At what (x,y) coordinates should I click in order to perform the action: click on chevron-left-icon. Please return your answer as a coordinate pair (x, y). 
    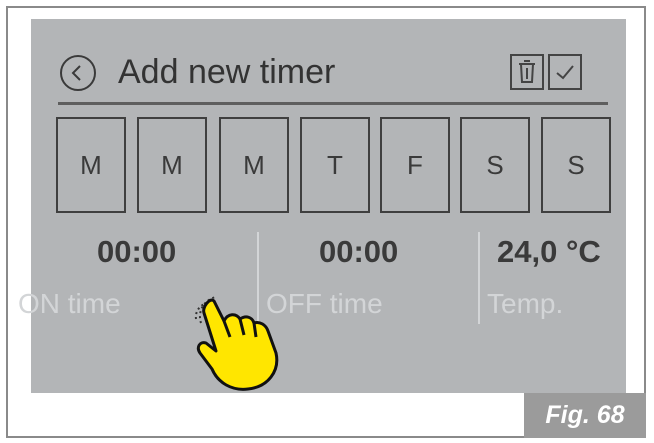
    Looking at the image, I should click on (76, 73).